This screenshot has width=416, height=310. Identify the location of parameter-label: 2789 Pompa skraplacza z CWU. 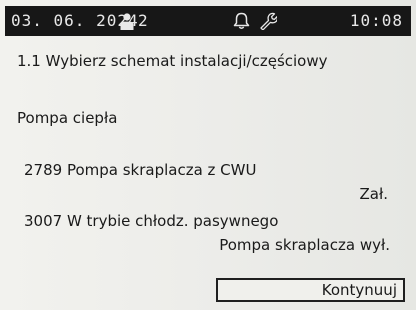
(140, 170).